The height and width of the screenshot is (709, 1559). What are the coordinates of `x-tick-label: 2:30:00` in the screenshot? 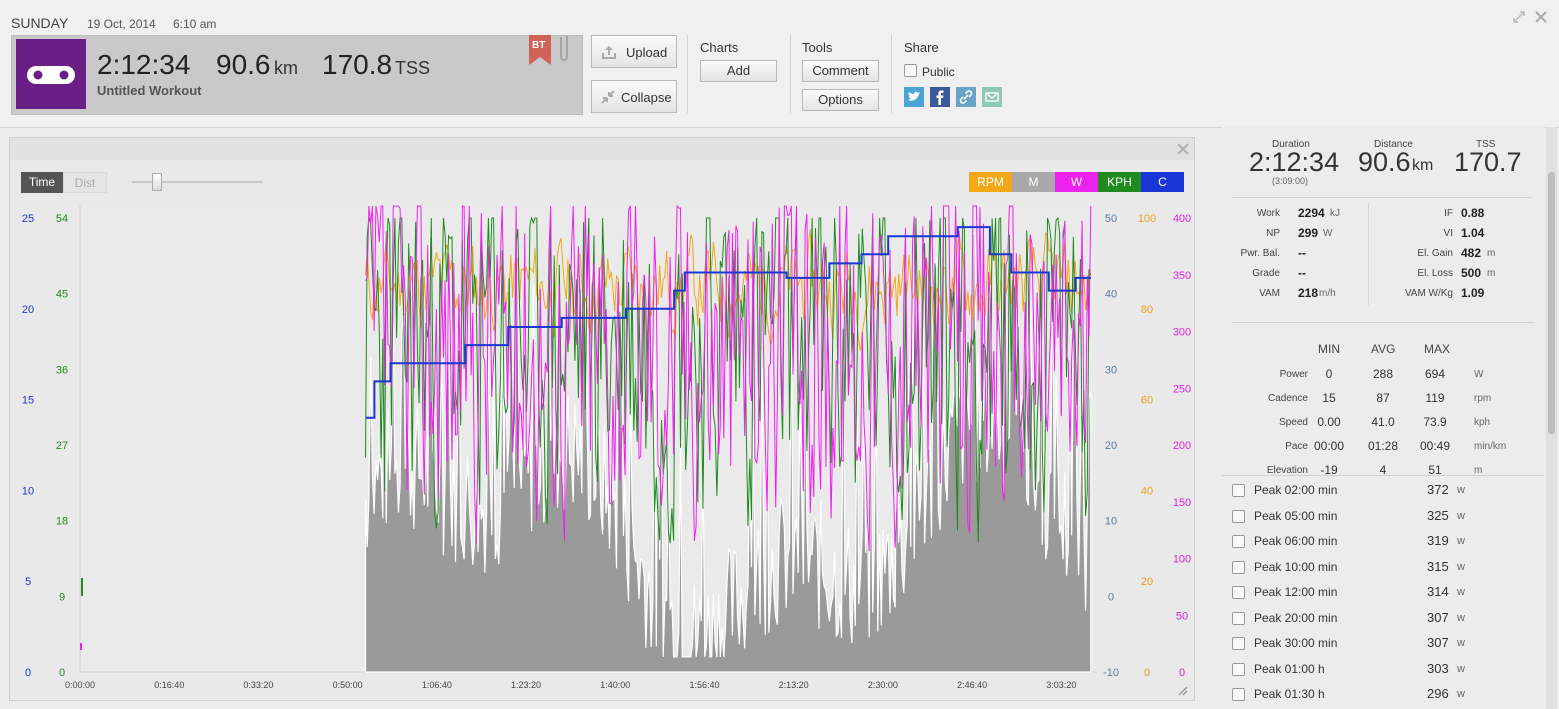 It's located at (883, 685).